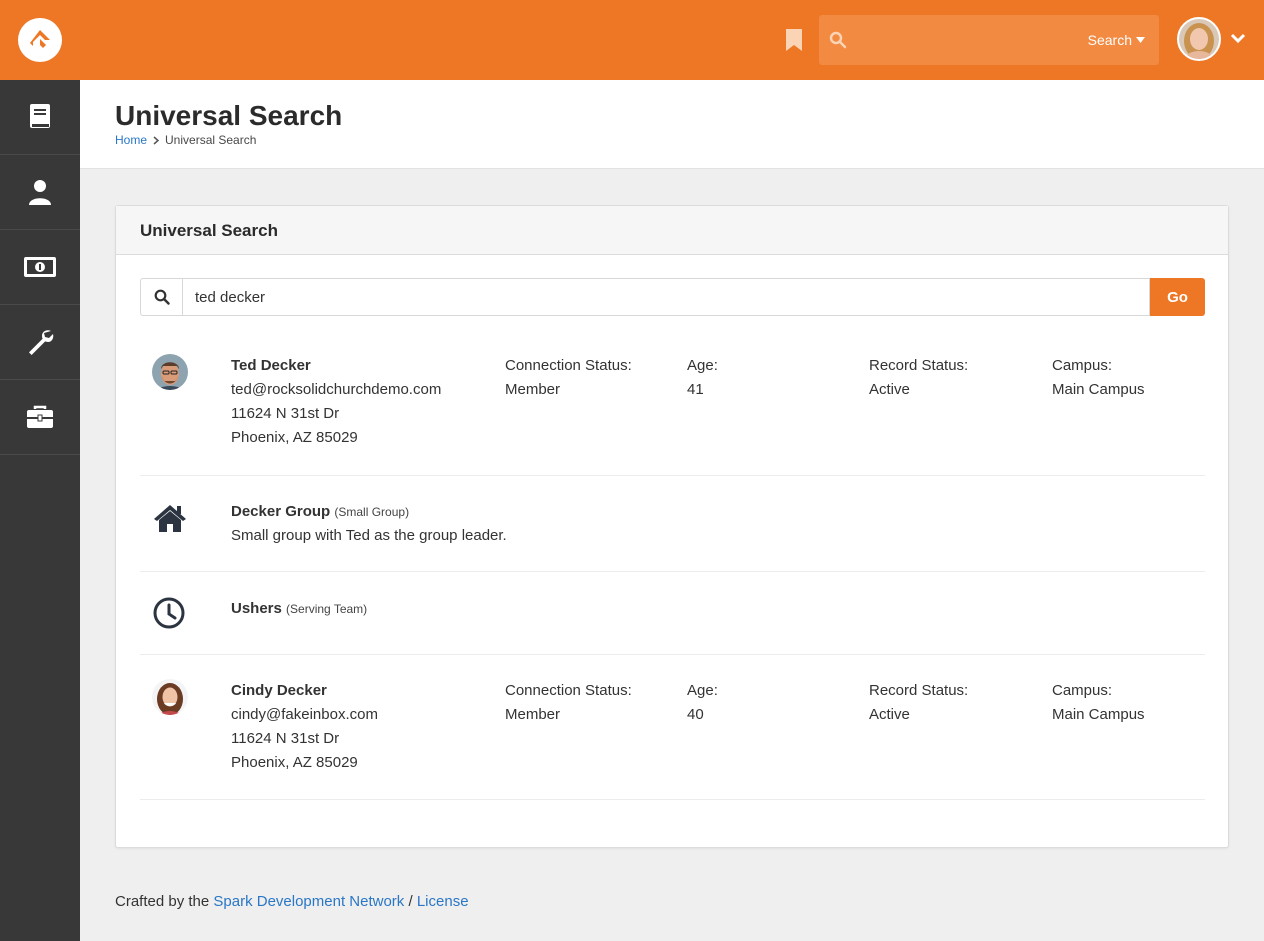 The width and height of the screenshot is (1264, 941). I want to click on go-button: Go, so click(1177, 297).